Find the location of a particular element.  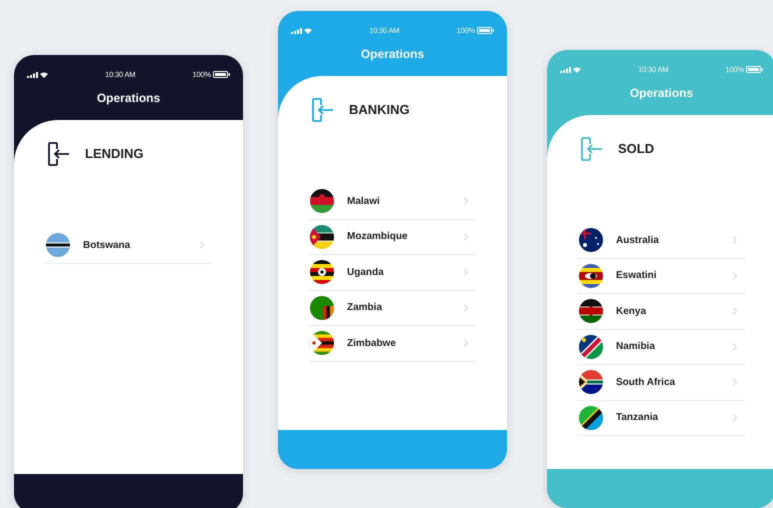

country-name: Botswana is located at coordinates (107, 245).